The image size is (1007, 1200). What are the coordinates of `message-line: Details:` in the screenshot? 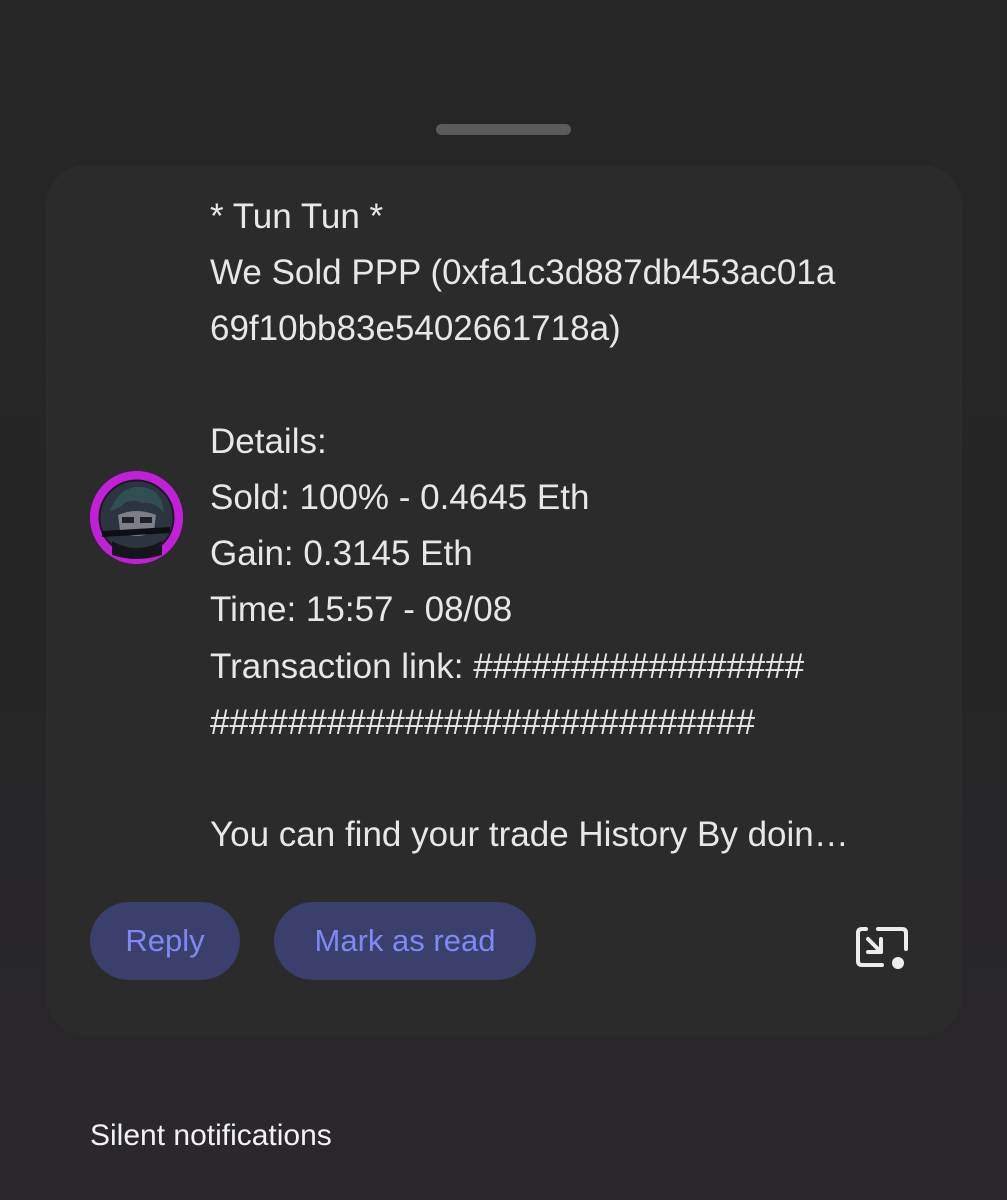 It's located at (268, 441).